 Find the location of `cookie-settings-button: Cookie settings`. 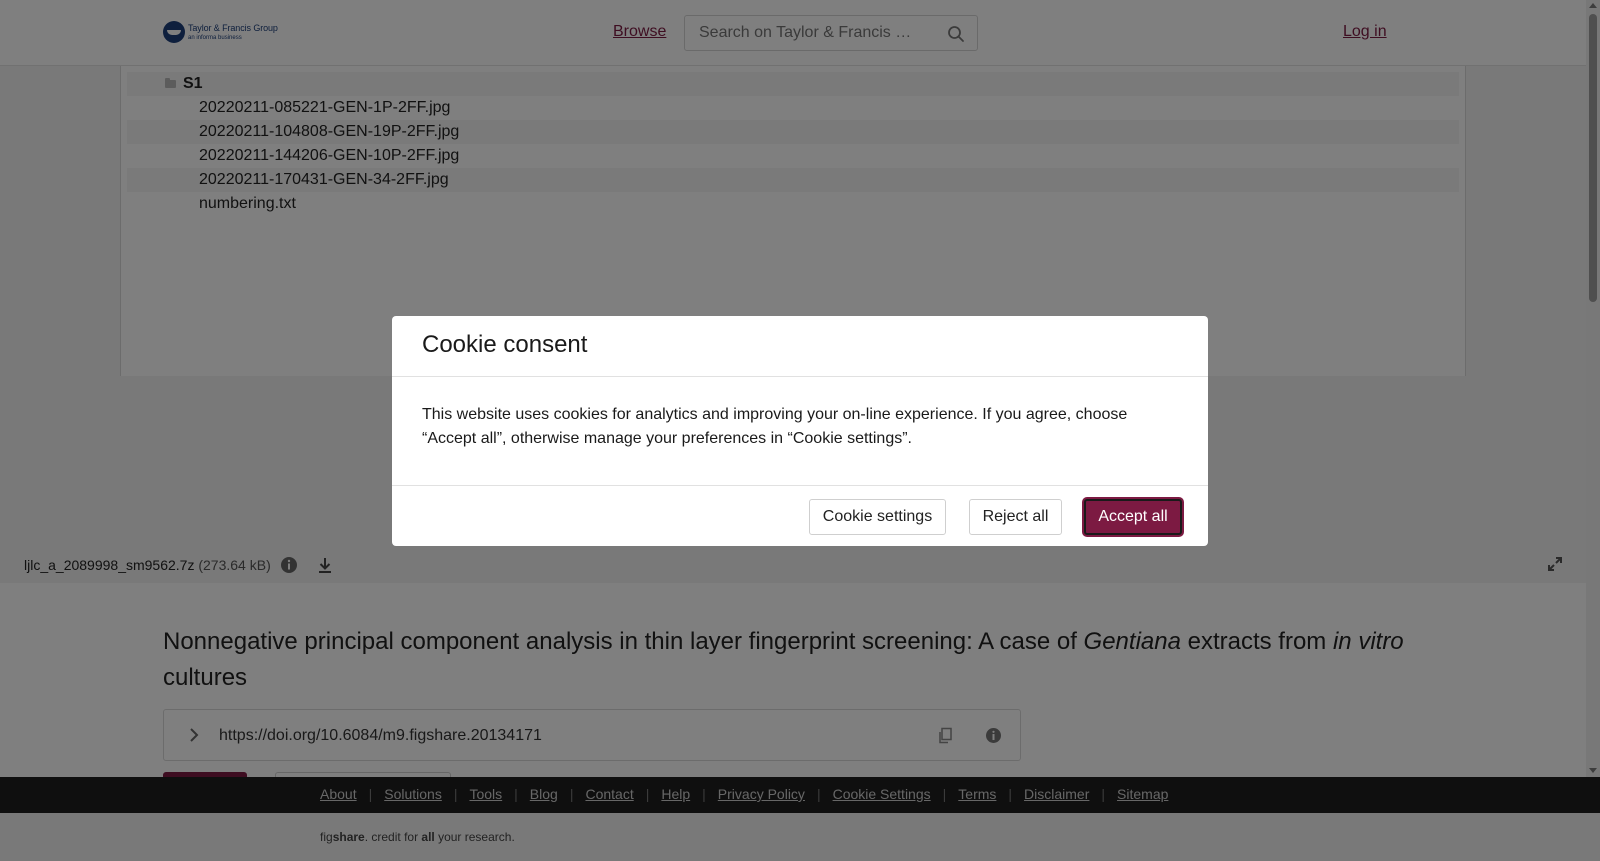

cookie-settings-button: Cookie settings is located at coordinates (877, 517).